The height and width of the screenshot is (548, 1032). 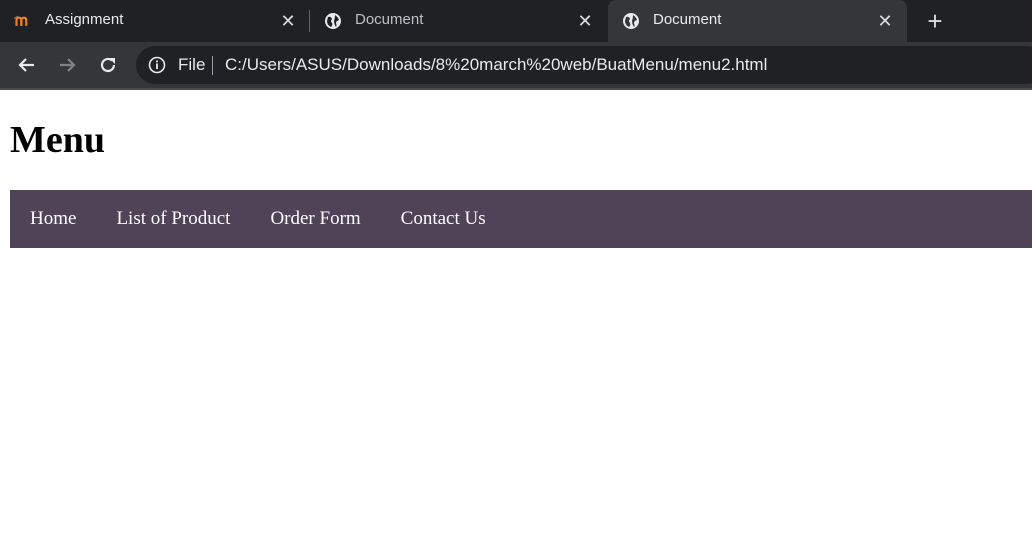 I want to click on scheme-label: File, so click(x=192, y=64).